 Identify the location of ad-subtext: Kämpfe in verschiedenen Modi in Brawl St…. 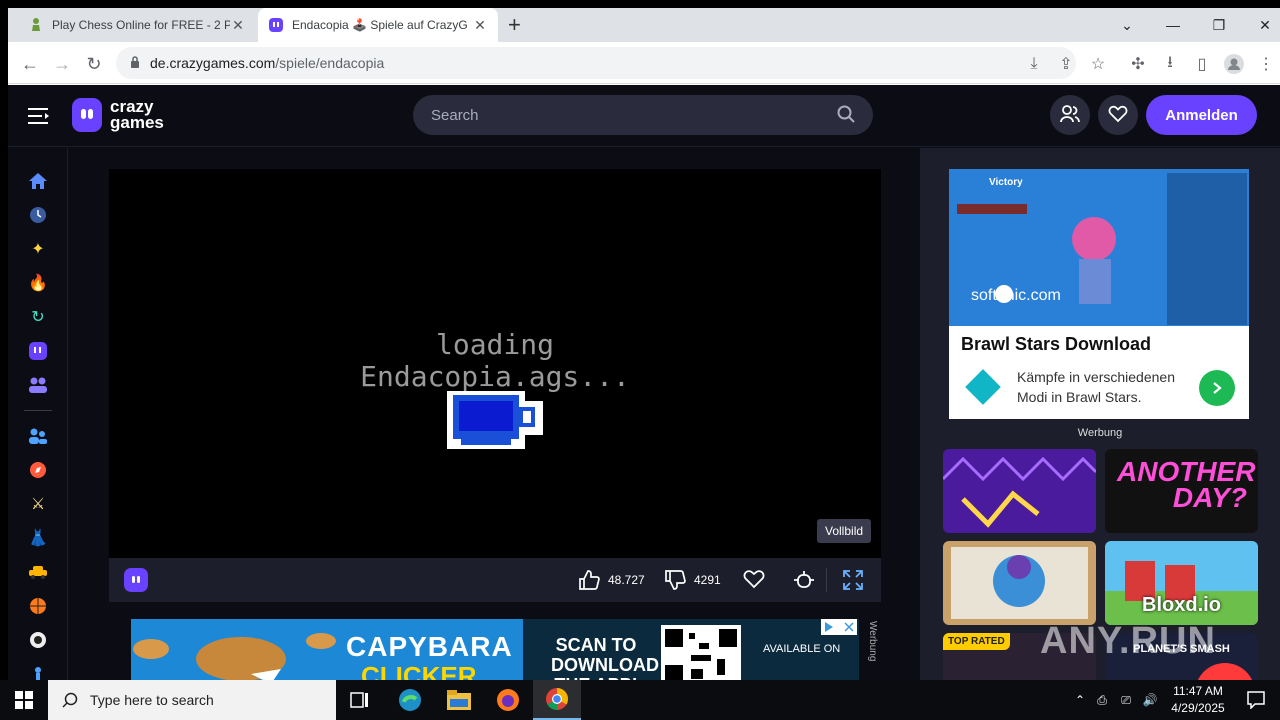
(1096, 387).